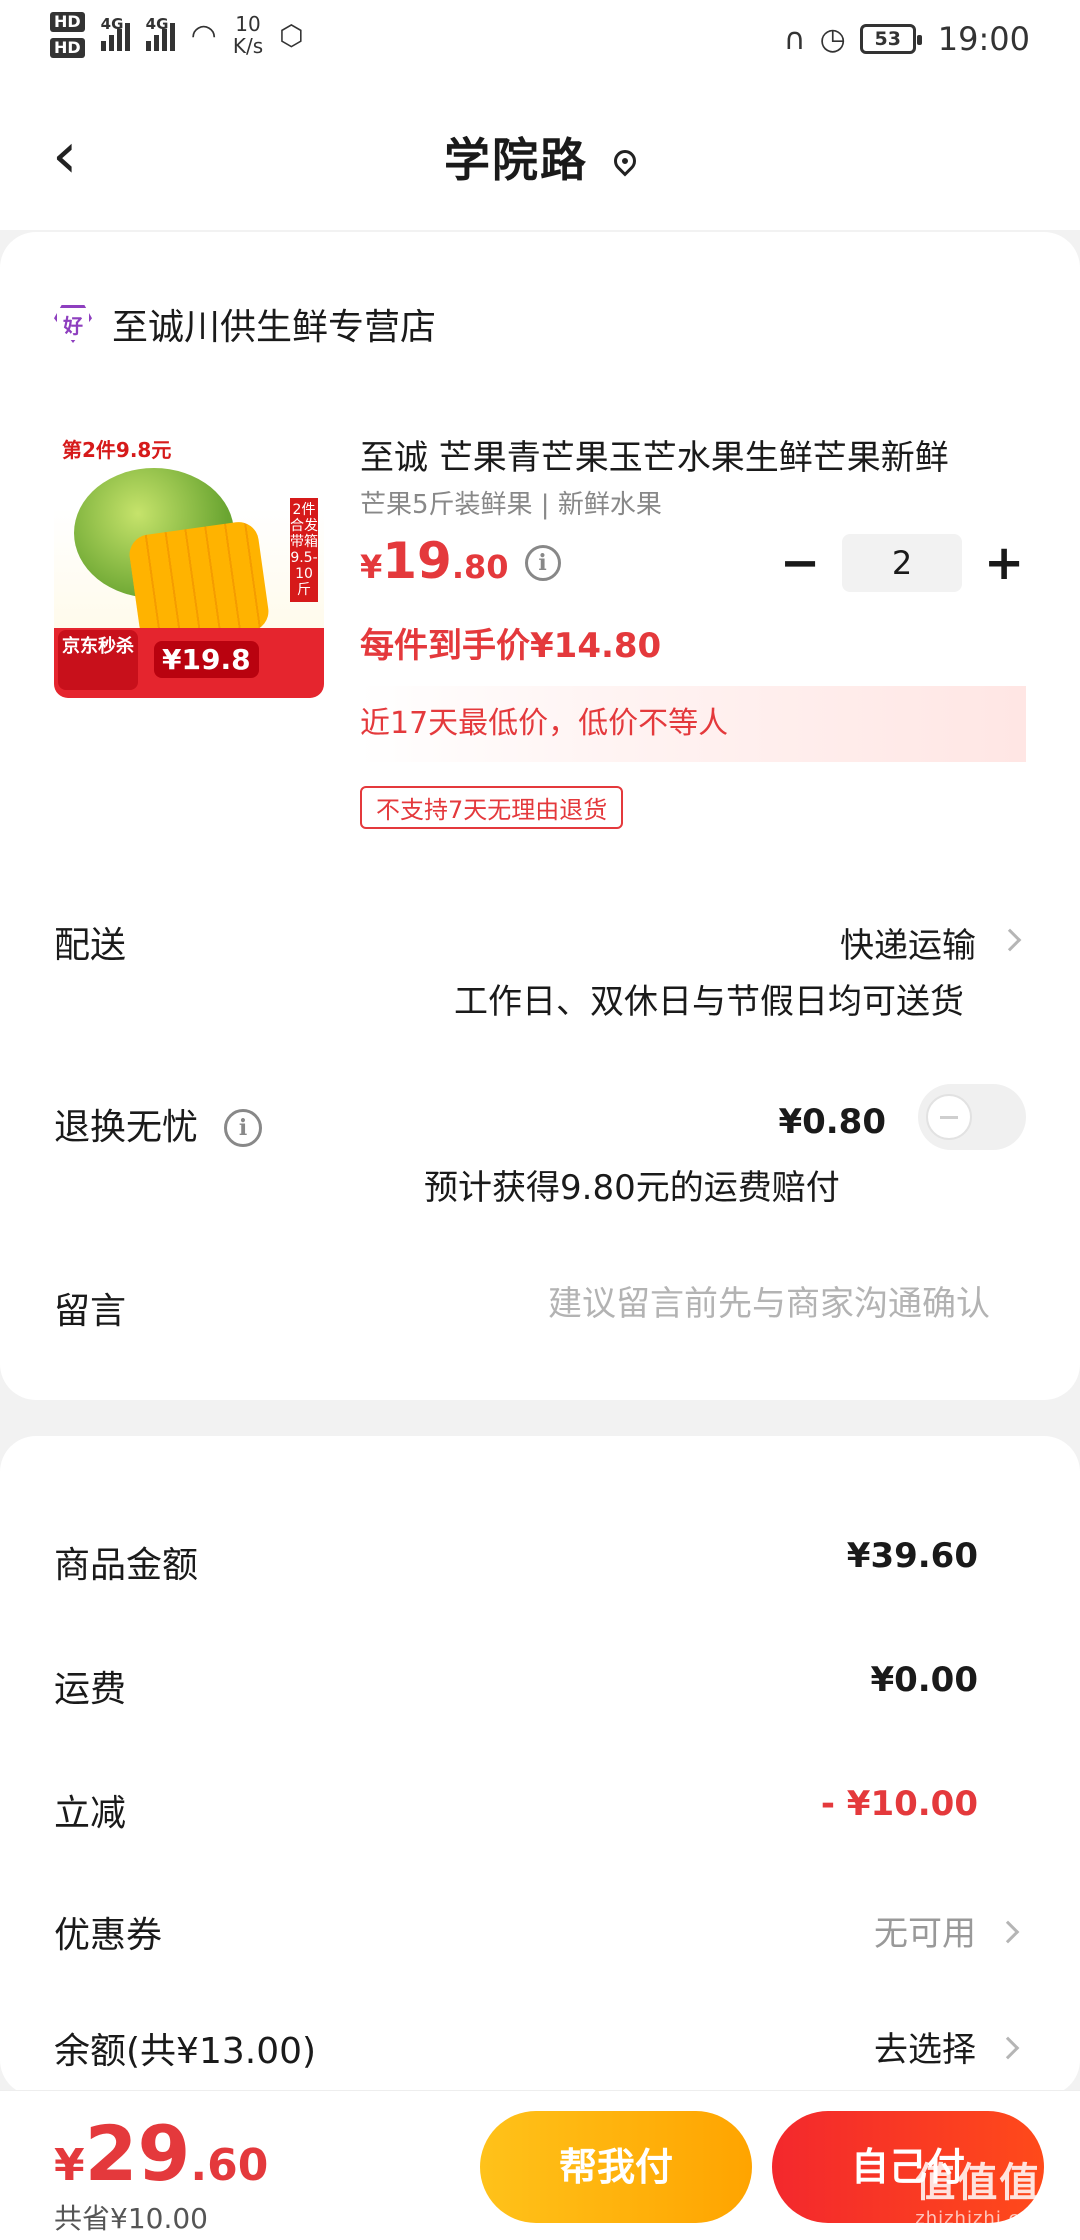 The image size is (1080, 2240). What do you see at coordinates (800, 563) in the screenshot?
I see `decrease-button: −` at bounding box center [800, 563].